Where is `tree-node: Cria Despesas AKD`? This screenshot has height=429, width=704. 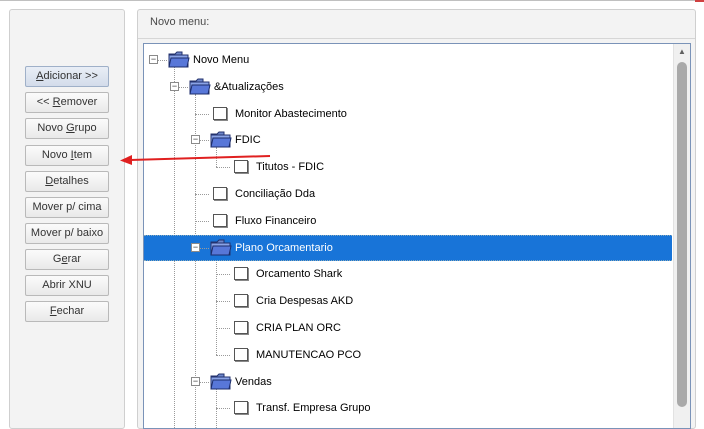 tree-node: Cria Despesas AKD is located at coordinates (408, 301).